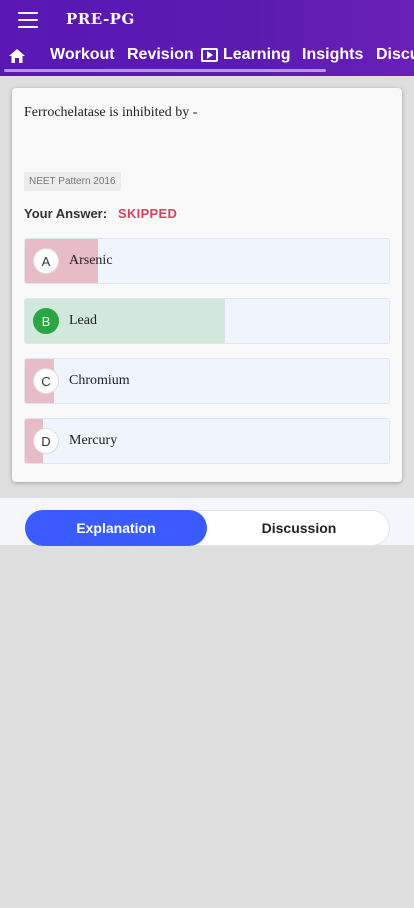 This screenshot has height=908, width=414. I want to click on tab-revision: Revision, so click(160, 55).